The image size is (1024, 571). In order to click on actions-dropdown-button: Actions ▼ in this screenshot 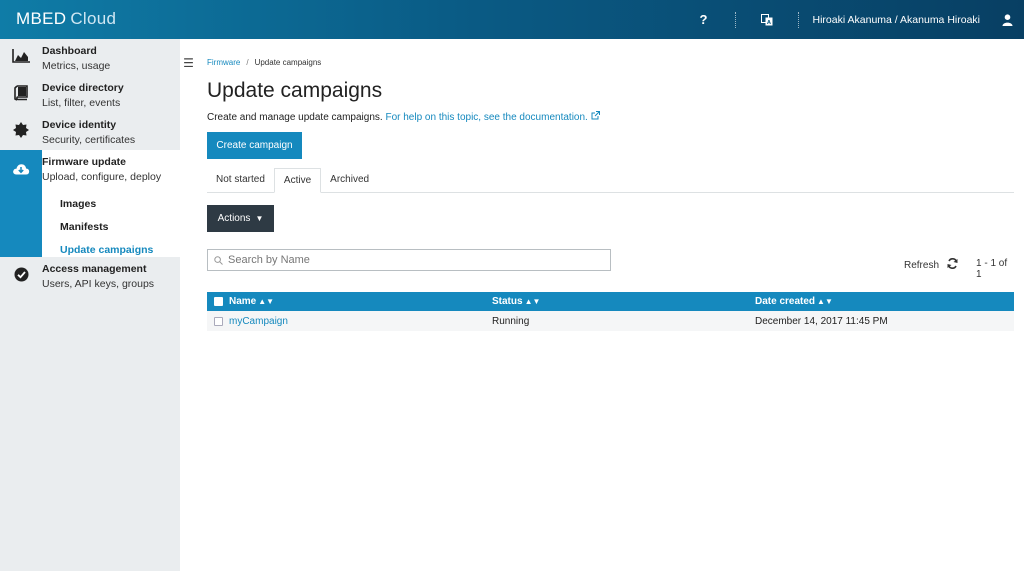, I will do `click(240, 218)`.